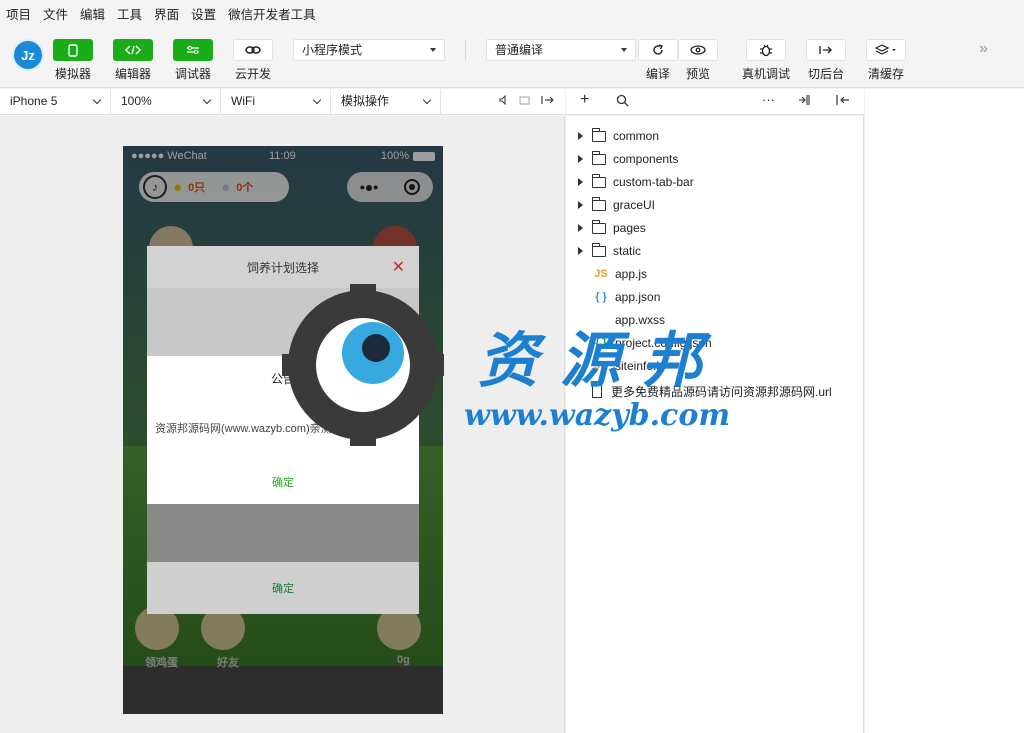 The height and width of the screenshot is (733, 1024). I want to click on user-avatar: Jz, so click(28, 55).